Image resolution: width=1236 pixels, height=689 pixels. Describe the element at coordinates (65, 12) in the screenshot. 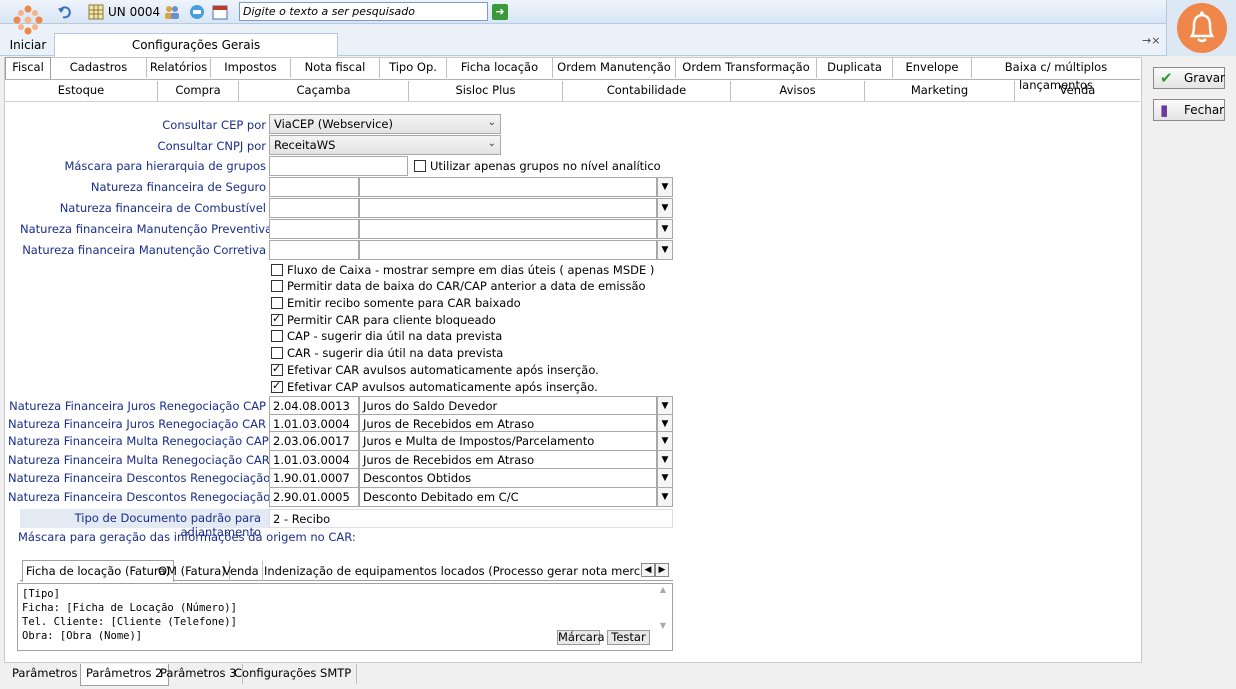

I see `undo-icon` at that location.